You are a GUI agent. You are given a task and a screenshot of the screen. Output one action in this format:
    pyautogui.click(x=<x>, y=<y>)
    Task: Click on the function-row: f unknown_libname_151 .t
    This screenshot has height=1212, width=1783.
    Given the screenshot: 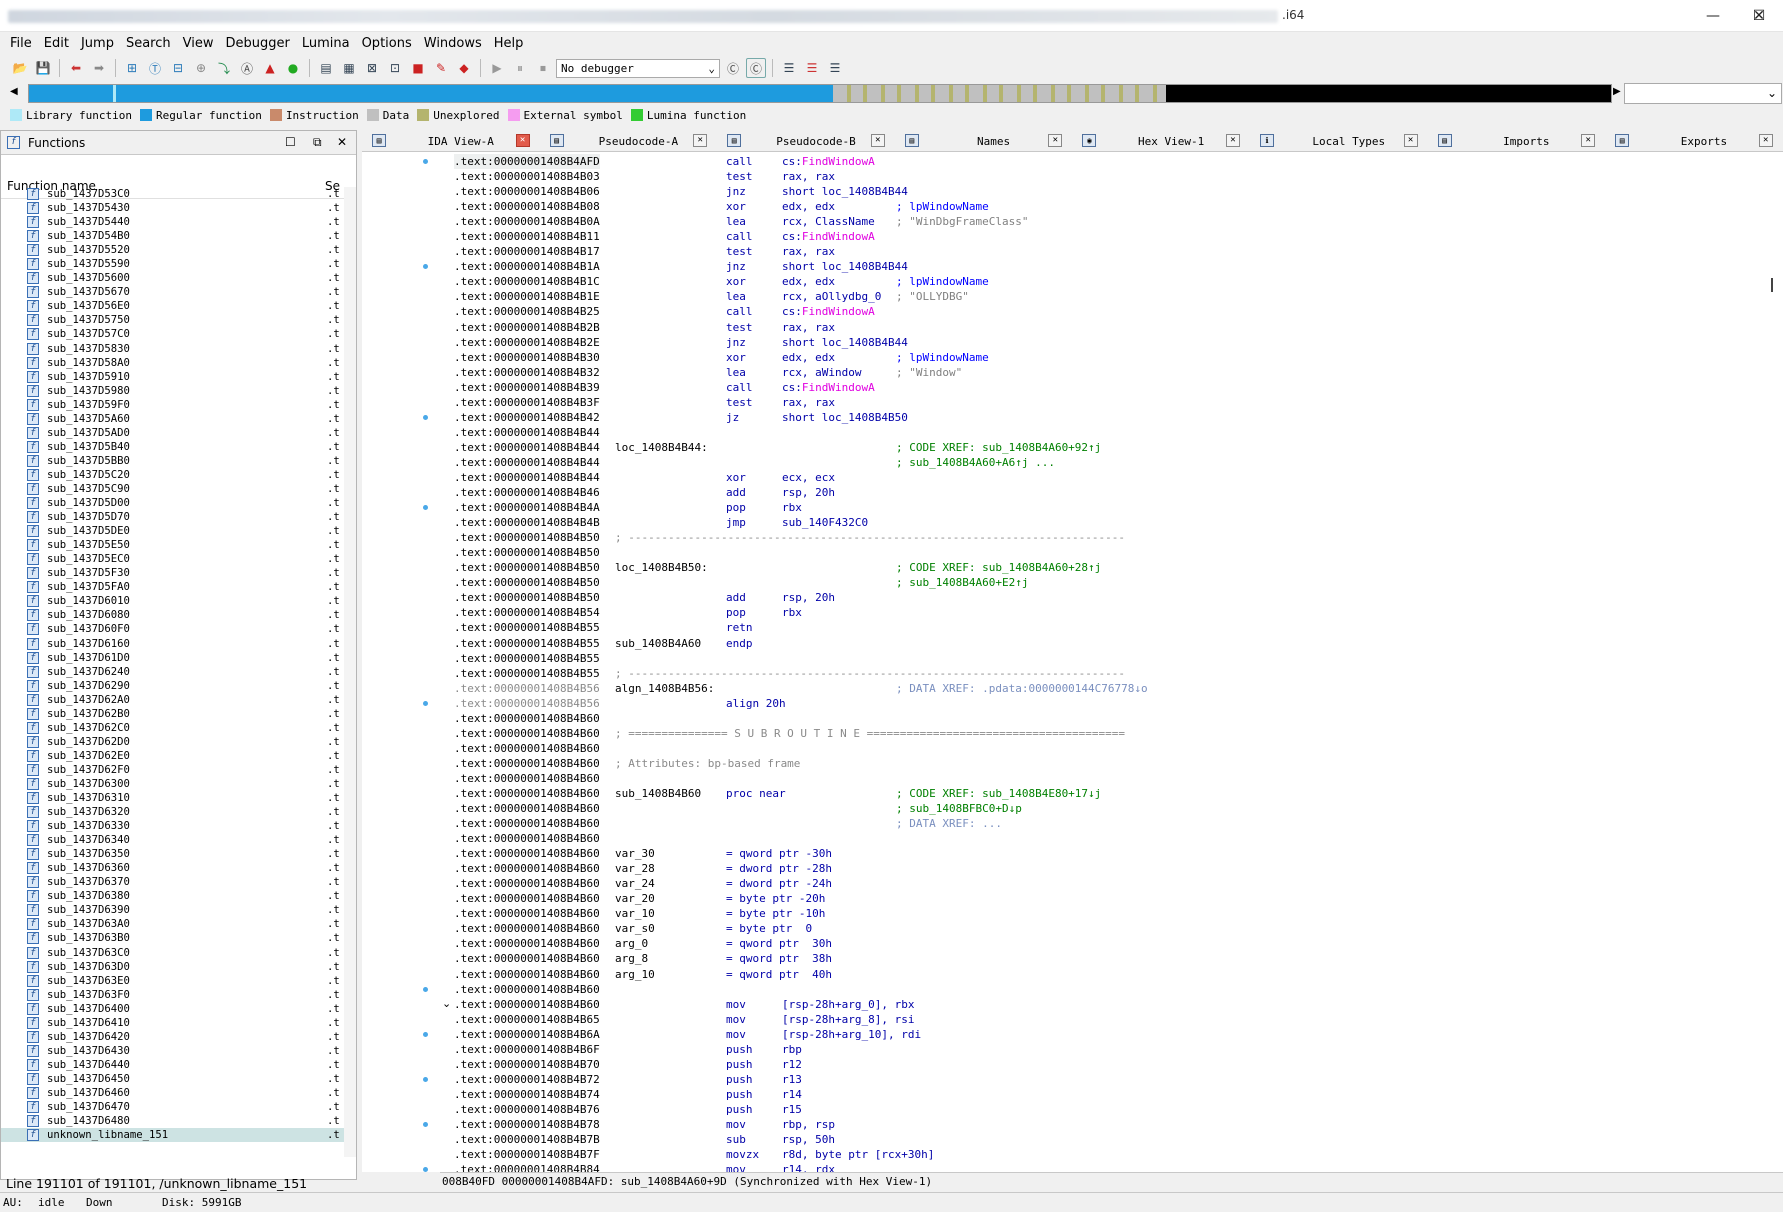 What is the action you would take?
    pyautogui.click(x=173, y=1135)
    